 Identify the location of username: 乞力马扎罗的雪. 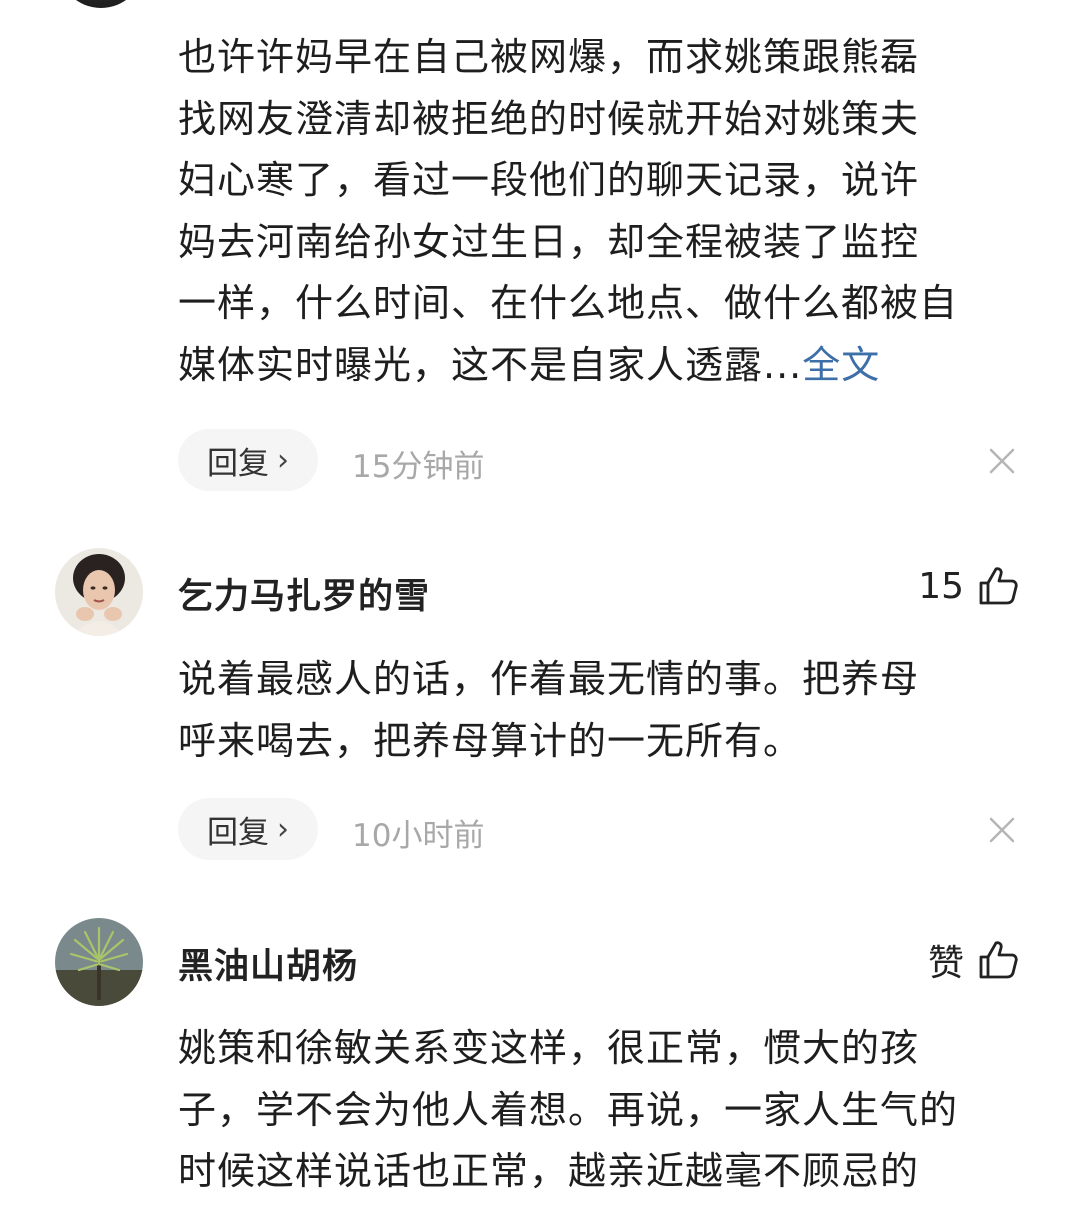
(304, 593).